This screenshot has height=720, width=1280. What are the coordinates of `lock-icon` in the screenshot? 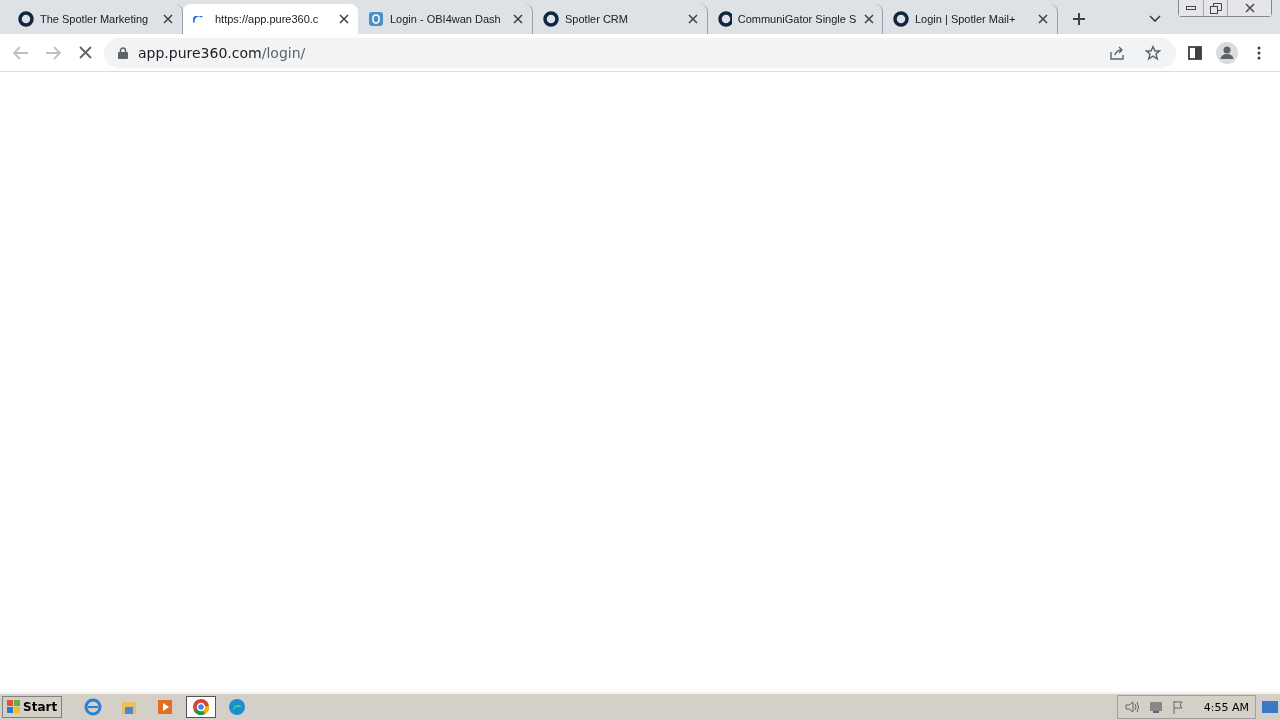 It's located at (123, 52).